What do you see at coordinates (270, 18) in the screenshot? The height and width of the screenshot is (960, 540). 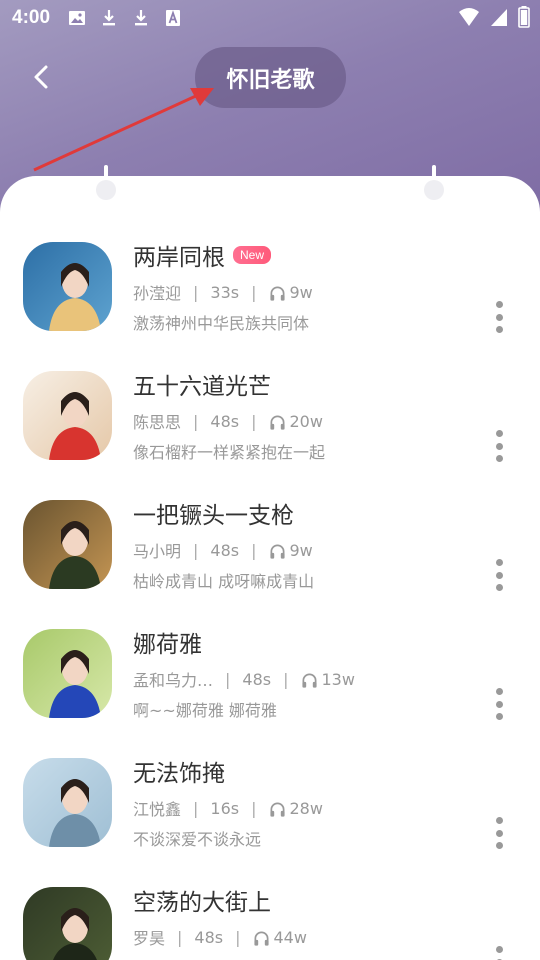 I see `status-bar: 4:00` at bounding box center [270, 18].